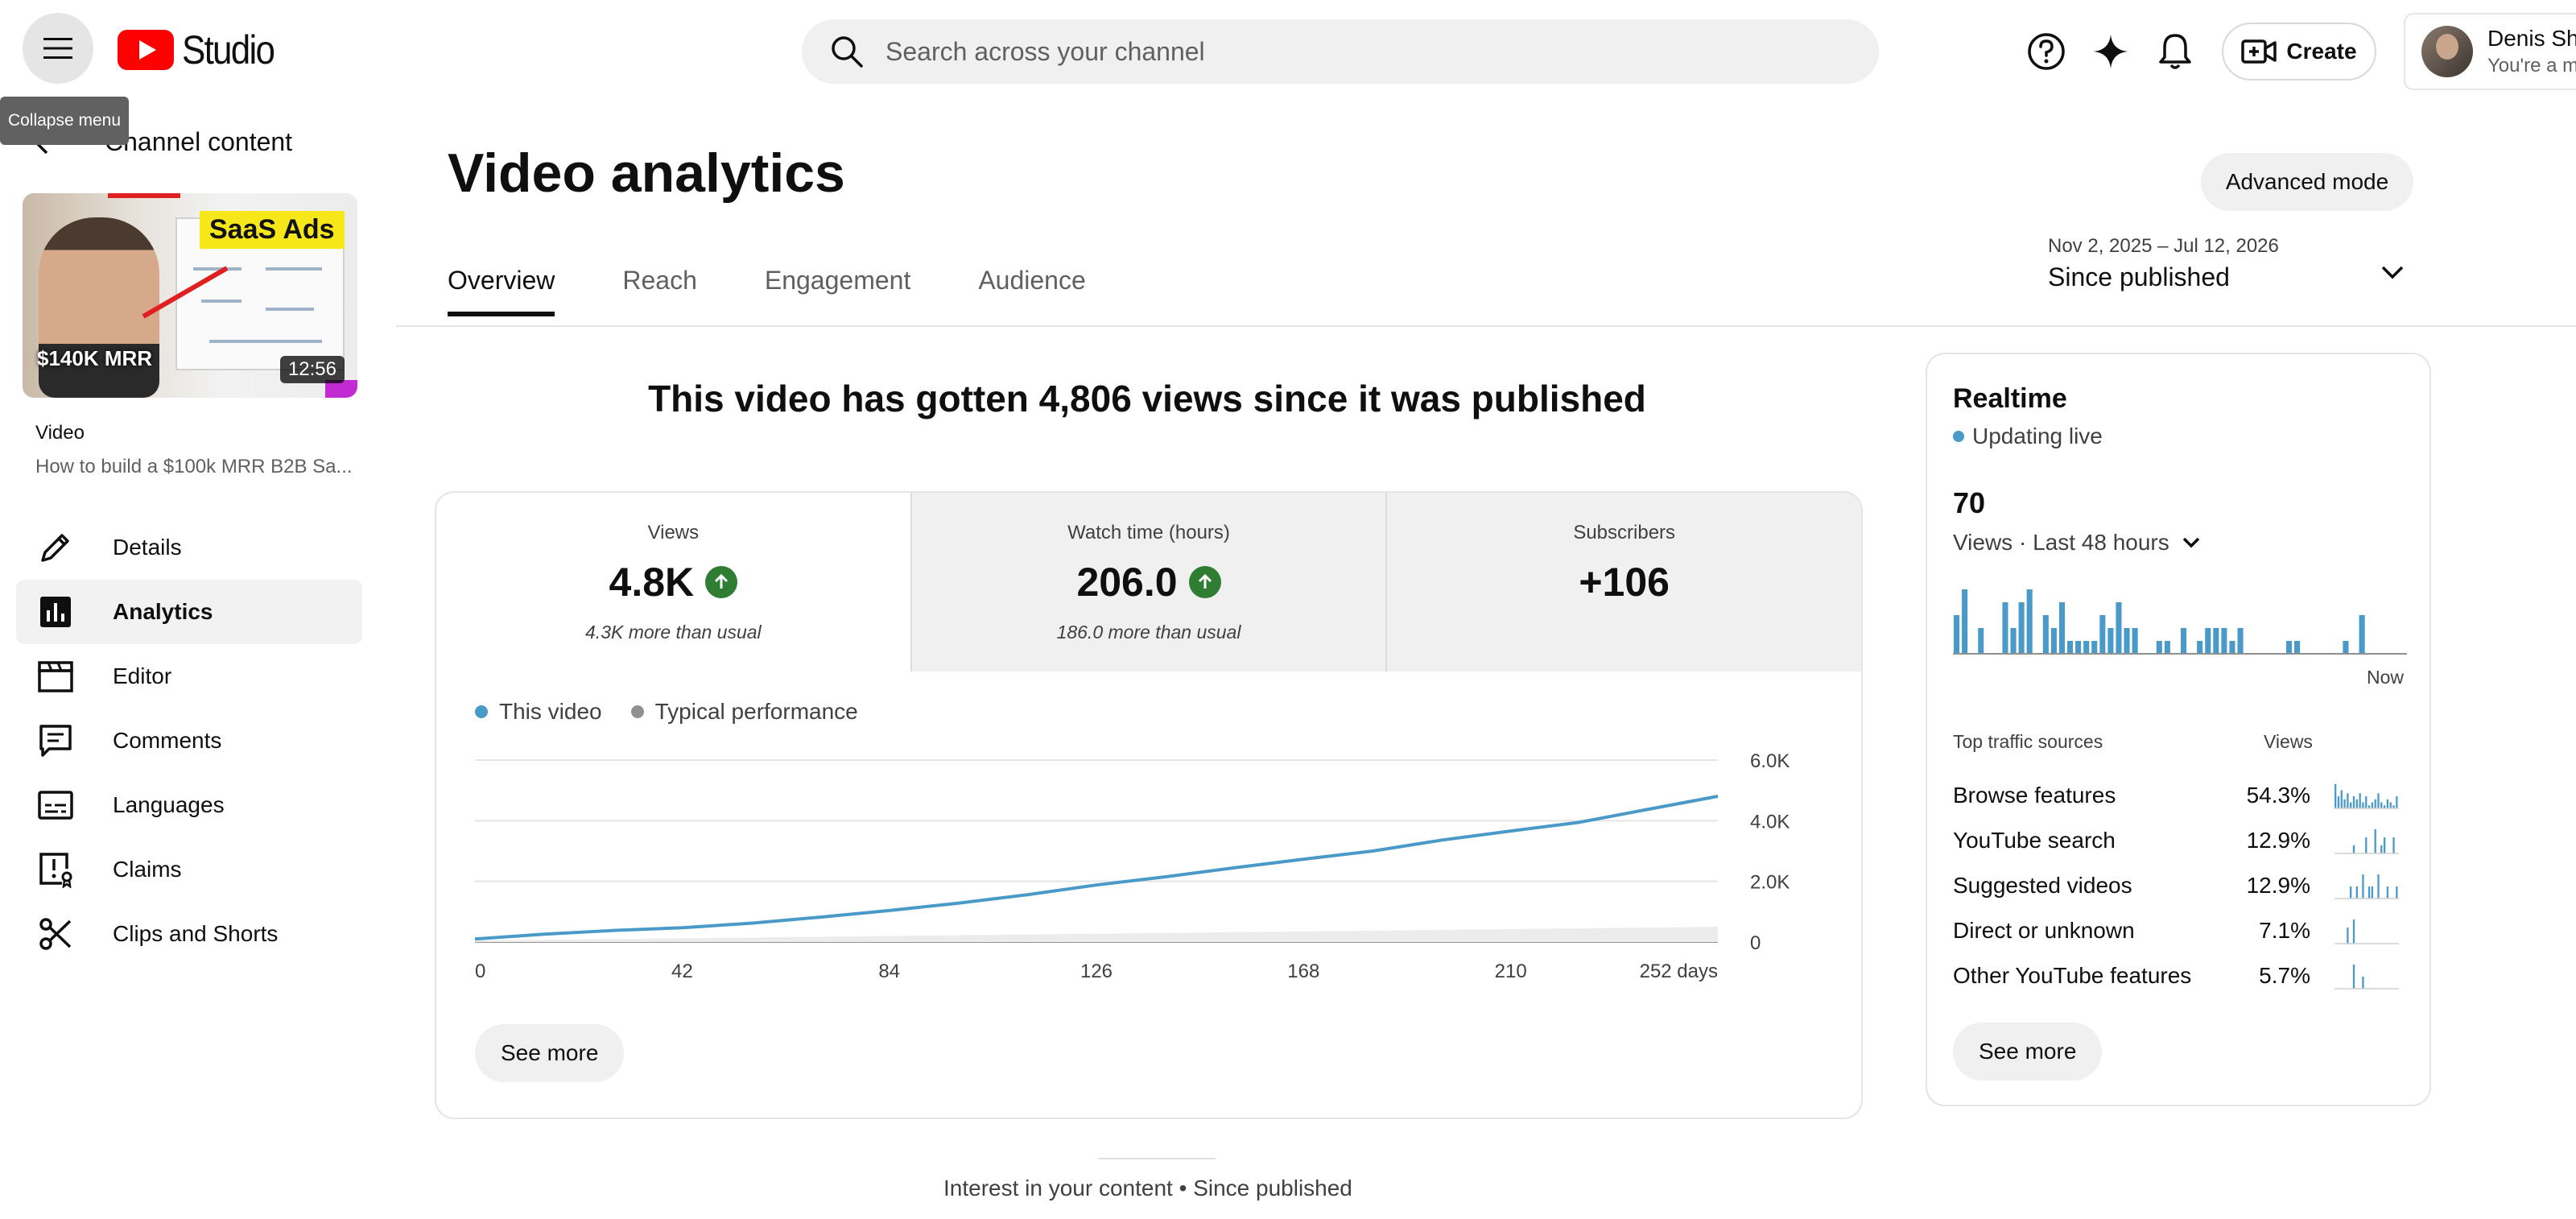  I want to click on create-button: Create, so click(2299, 52).